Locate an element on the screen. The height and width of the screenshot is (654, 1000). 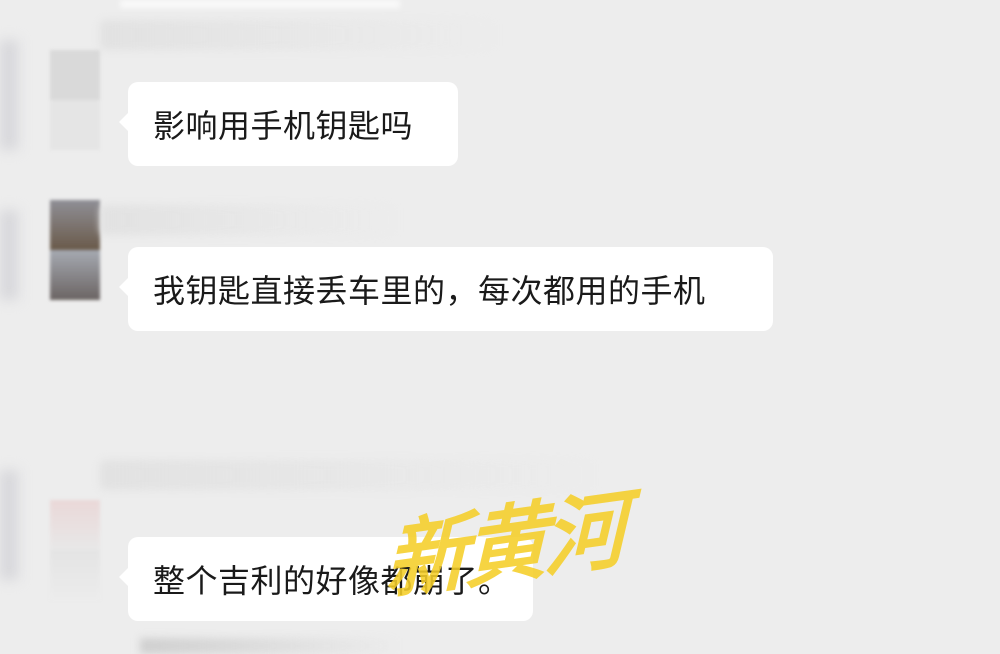
message-bubble: 影响用手机钥匙吗 is located at coordinates (288, 124).